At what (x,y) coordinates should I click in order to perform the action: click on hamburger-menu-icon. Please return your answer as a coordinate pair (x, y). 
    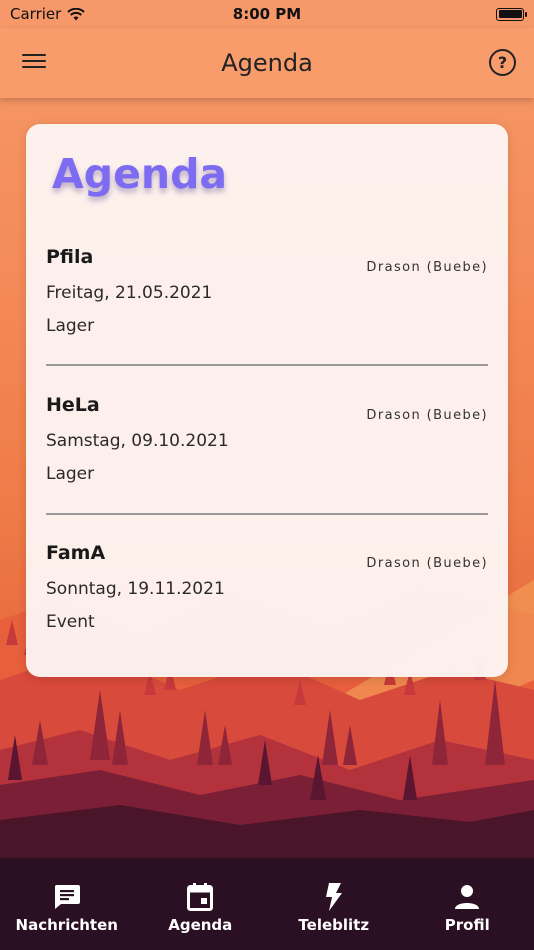
    Looking at the image, I should click on (36, 63).